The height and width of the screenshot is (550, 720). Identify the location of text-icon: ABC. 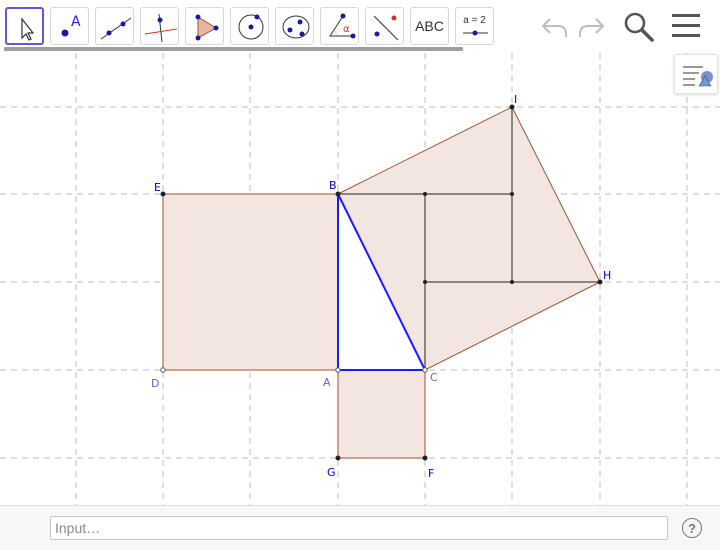
(429, 26).